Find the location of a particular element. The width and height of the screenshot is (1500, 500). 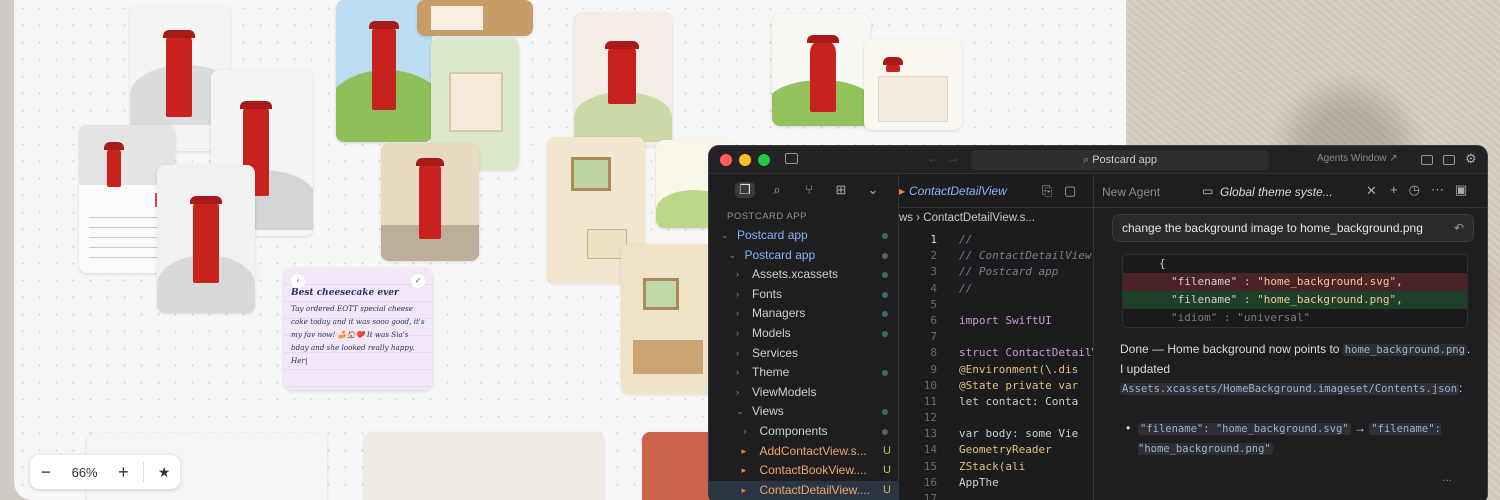

file-tree-item: ▸ ContactDetailView.... U is located at coordinates (804, 490).